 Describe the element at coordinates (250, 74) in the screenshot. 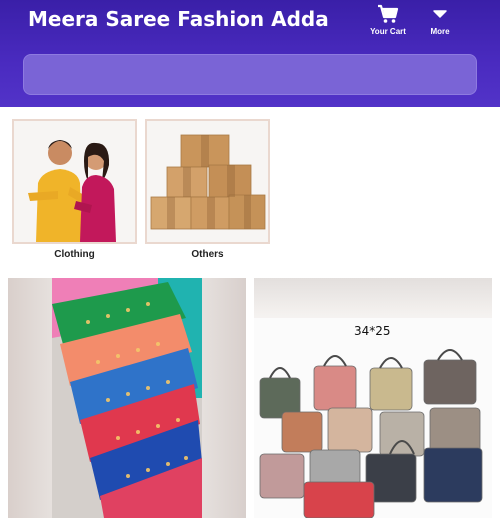

I see `search-input` at that location.